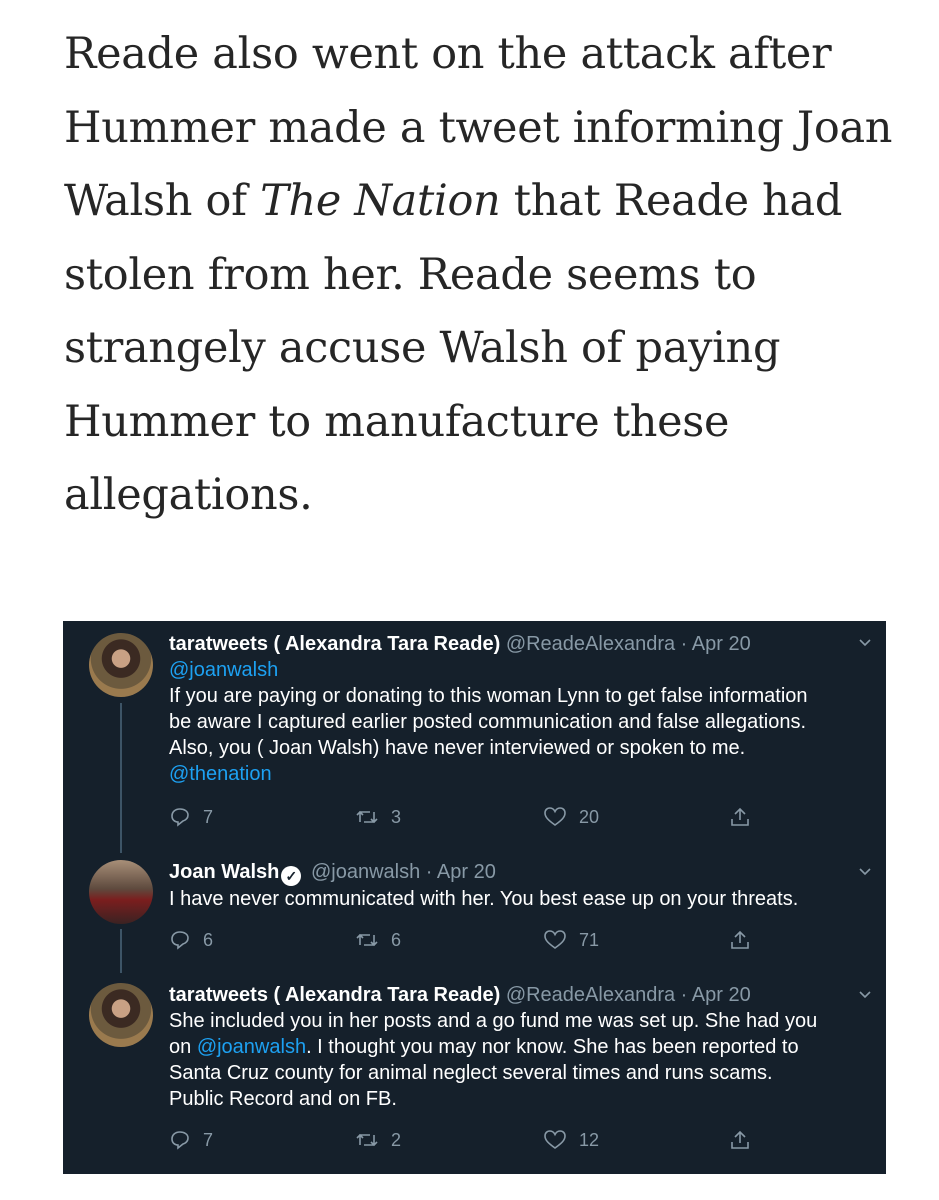 The width and height of the screenshot is (939, 1200). Describe the element at coordinates (478, 127) in the screenshot. I see `article-line: Hummer made a tweet informing Joan` at that location.